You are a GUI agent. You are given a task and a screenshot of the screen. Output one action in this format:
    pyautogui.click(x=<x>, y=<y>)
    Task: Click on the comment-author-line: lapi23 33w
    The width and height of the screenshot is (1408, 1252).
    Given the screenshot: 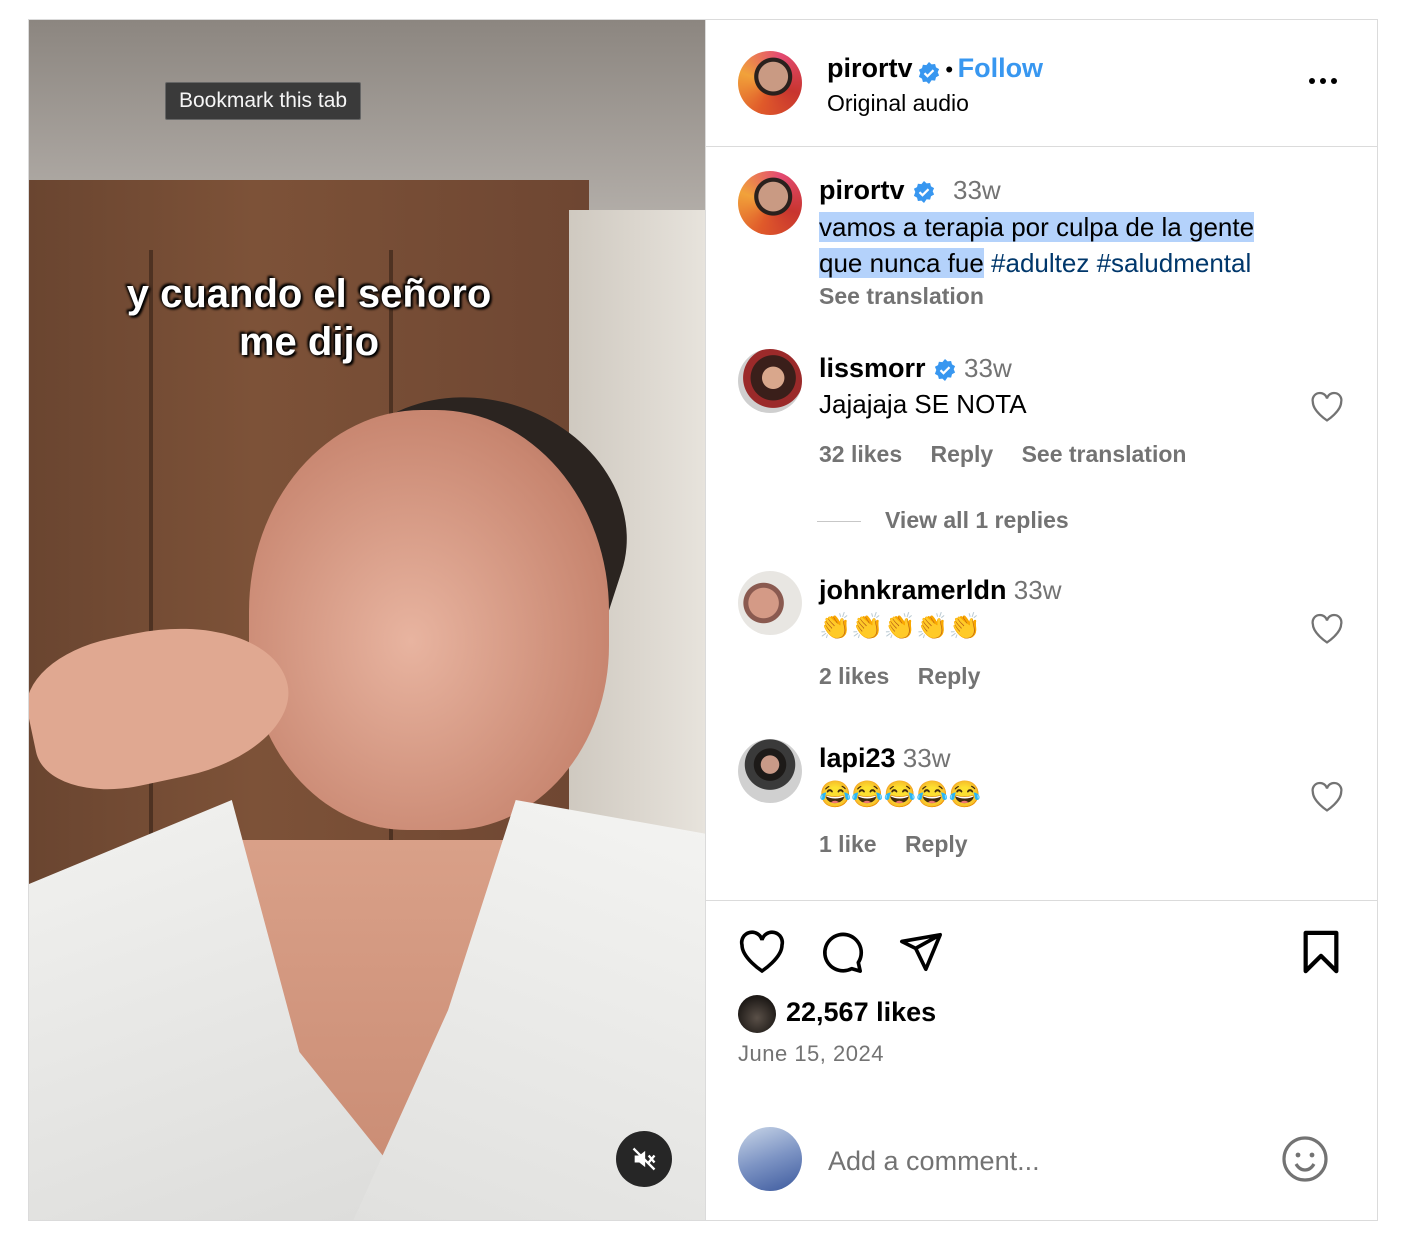 What is the action you would take?
    pyautogui.click(x=884, y=758)
    